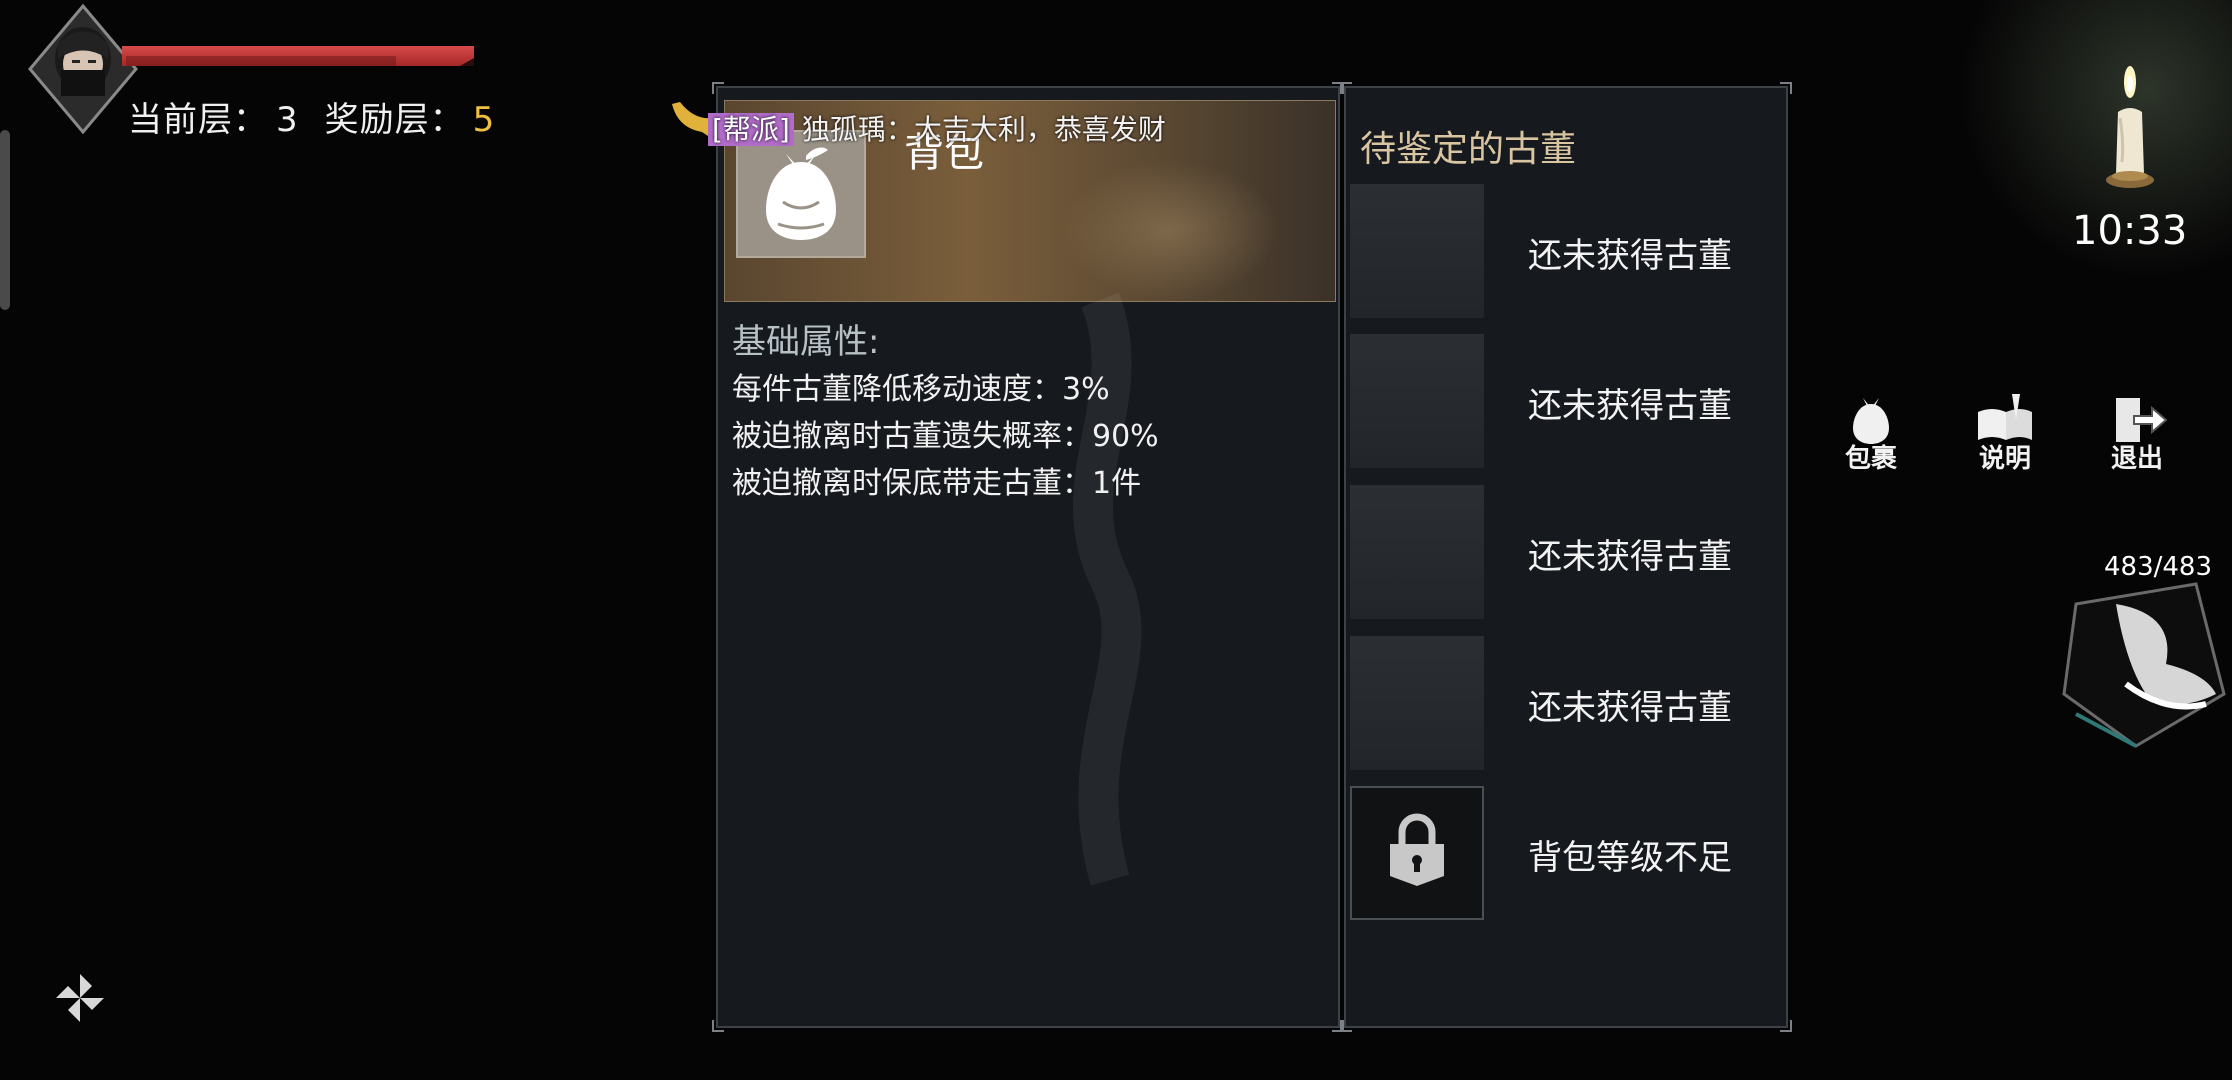 This screenshot has width=2232, height=1080. I want to click on chat-message: [帮派] 独孤瑀：大吉大利，恭喜发财, so click(937, 128).